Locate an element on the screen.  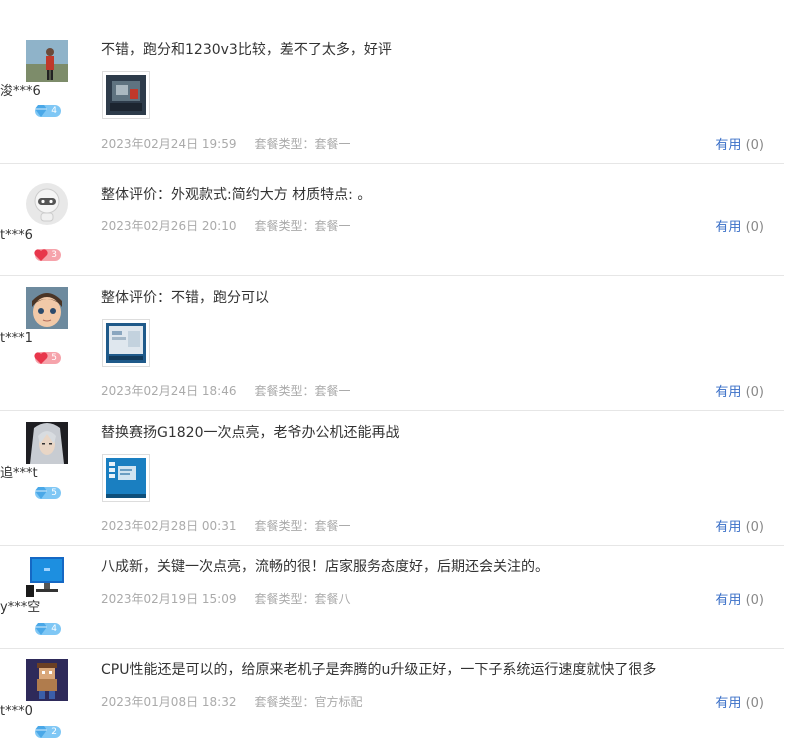
review-meta: 2023年02月19日 15:09 套餐类型：套餐八 is located at coordinates (226, 598).